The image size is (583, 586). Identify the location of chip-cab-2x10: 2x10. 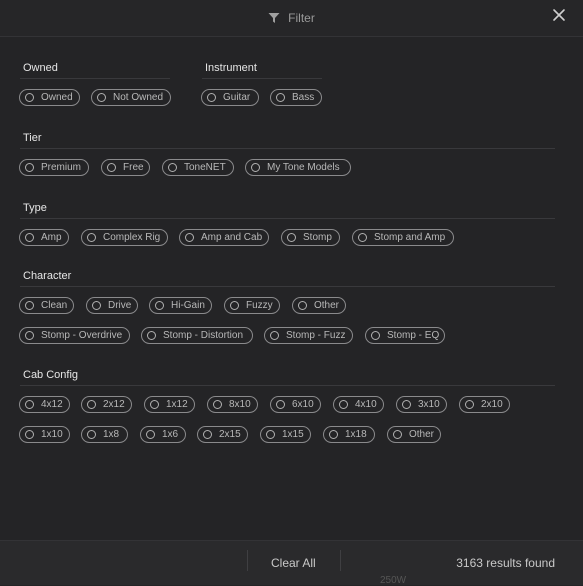
(484, 404).